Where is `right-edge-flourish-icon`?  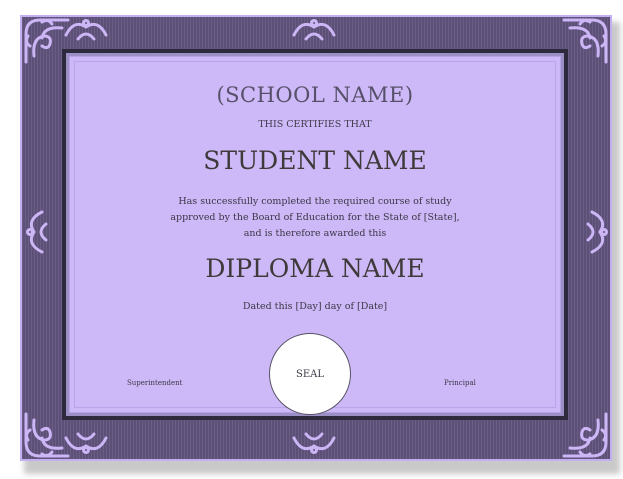
right-edge-flourish-icon is located at coordinates (597, 232).